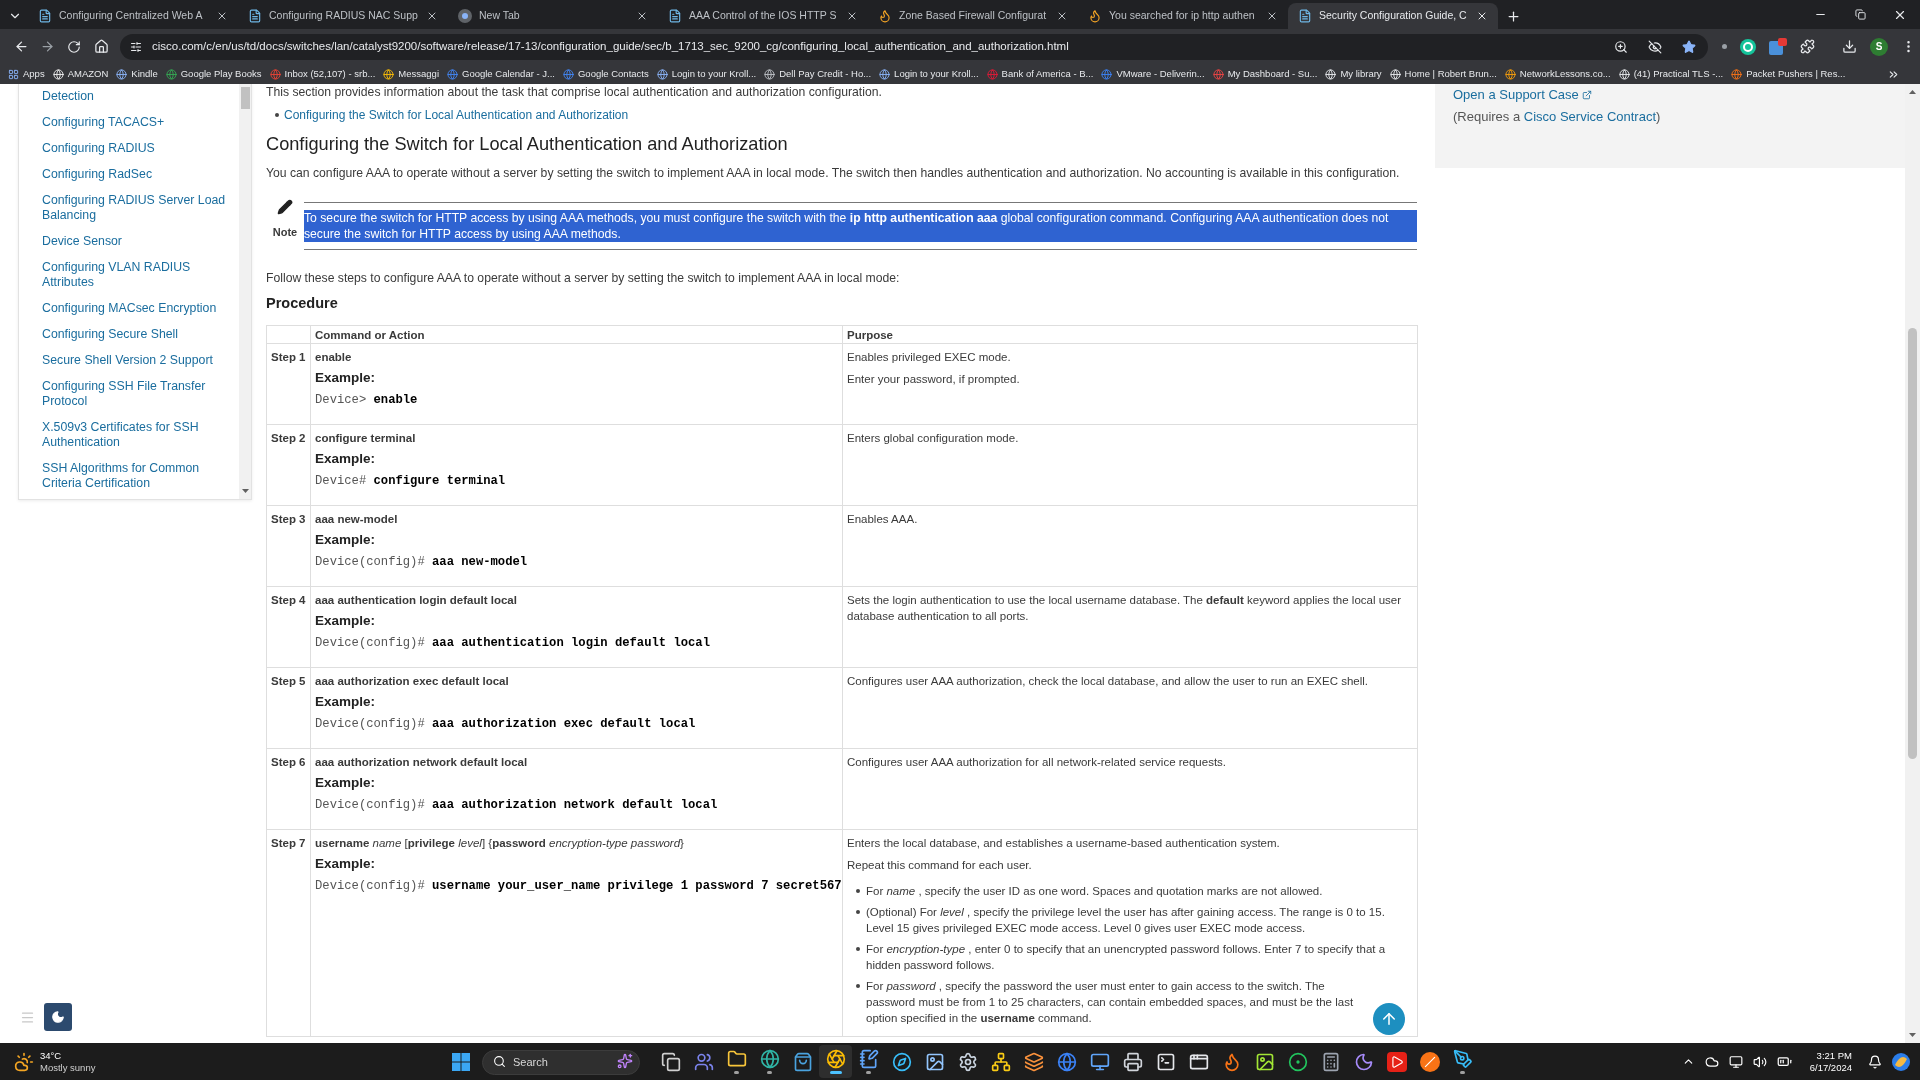 This screenshot has height=1080, width=1920. Describe the element at coordinates (289, 843) in the screenshot. I see `step-label: Step 7` at that location.